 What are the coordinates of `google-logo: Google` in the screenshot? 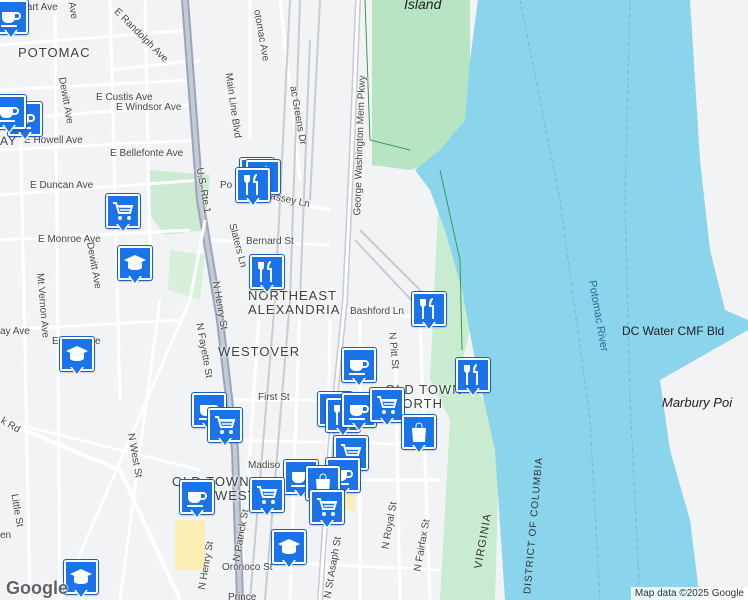 It's located at (37, 588).